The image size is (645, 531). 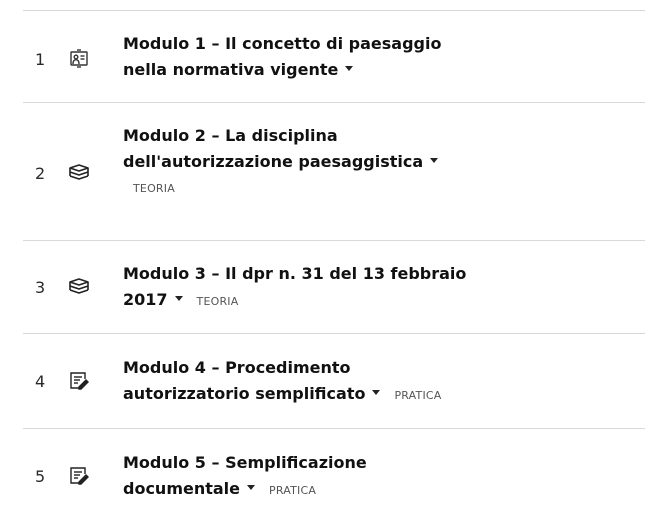 What do you see at coordinates (244, 393) in the screenshot?
I see `module-title-line2: autorizzatorio semplificato` at bounding box center [244, 393].